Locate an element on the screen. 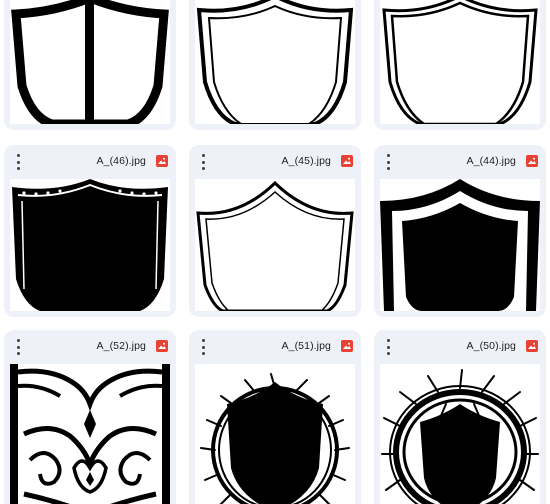 The width and height of the screenshot is (550, 504). file-card-header: A_(46).jpg is located at coordinates (90, 162).